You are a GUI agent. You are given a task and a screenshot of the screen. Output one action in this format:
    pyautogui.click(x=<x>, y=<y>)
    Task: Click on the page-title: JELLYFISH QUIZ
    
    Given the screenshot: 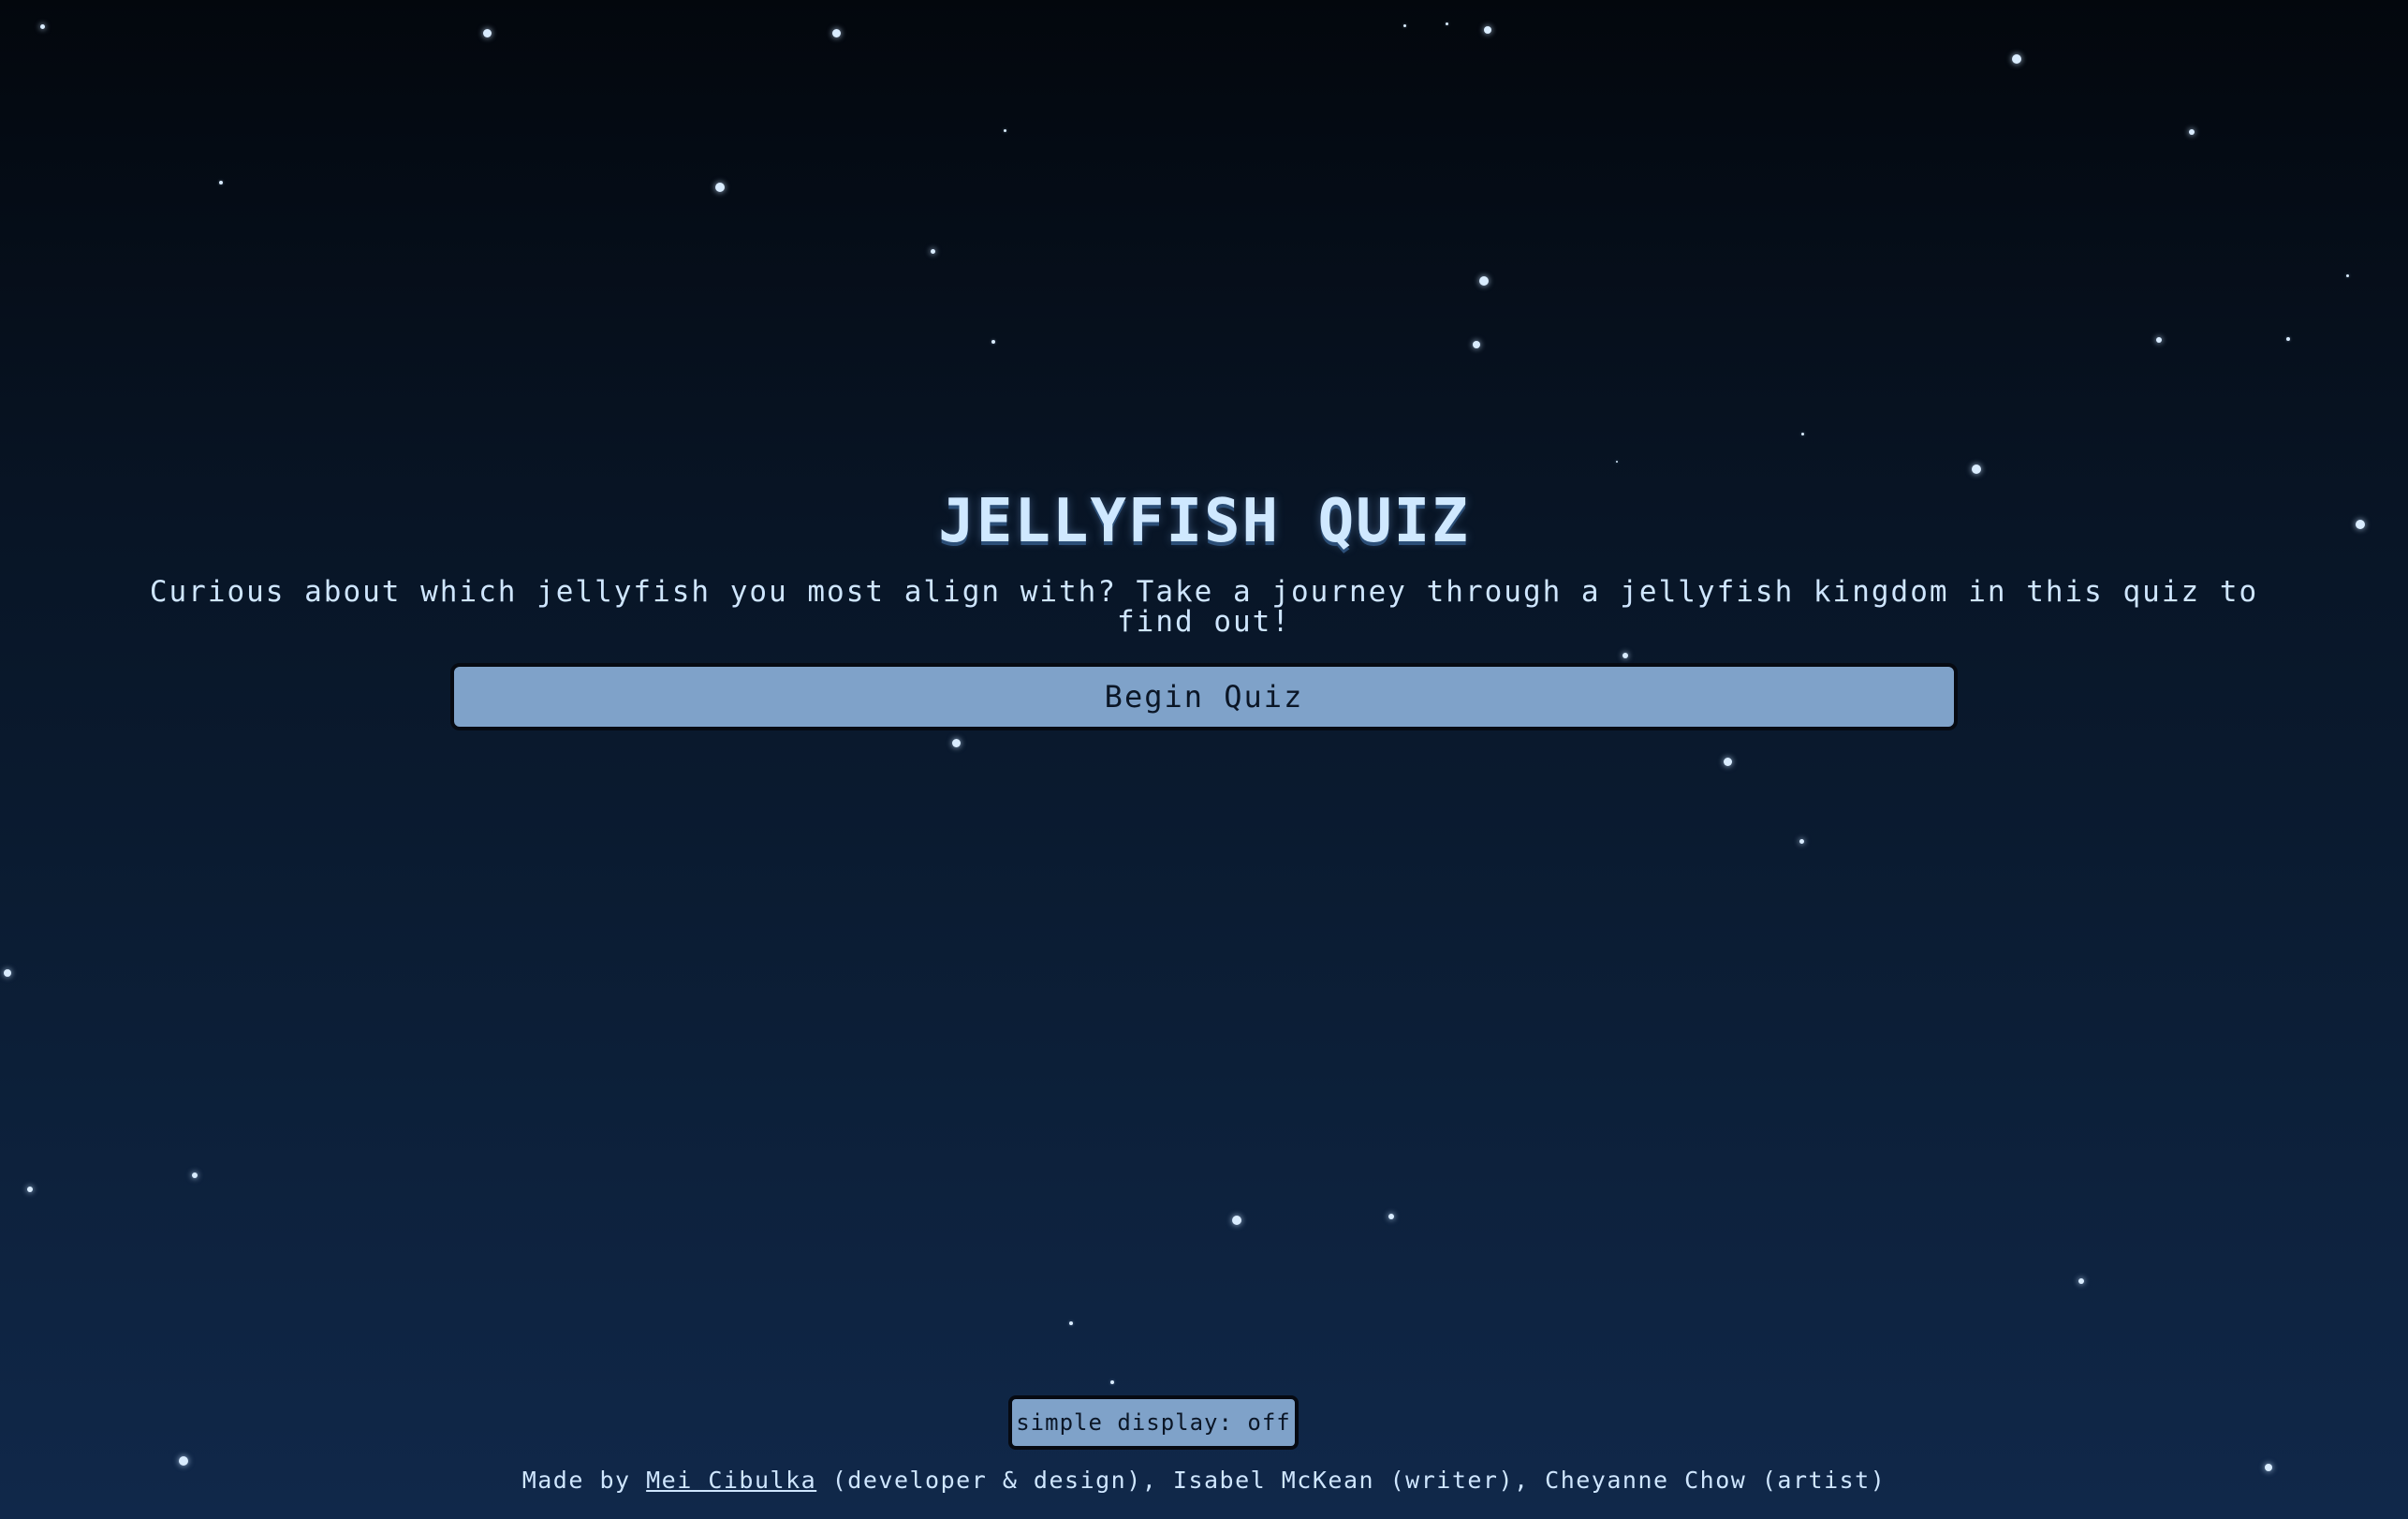 What is the action you would take?
    pyautogui.click(x=1204, y=521)
    